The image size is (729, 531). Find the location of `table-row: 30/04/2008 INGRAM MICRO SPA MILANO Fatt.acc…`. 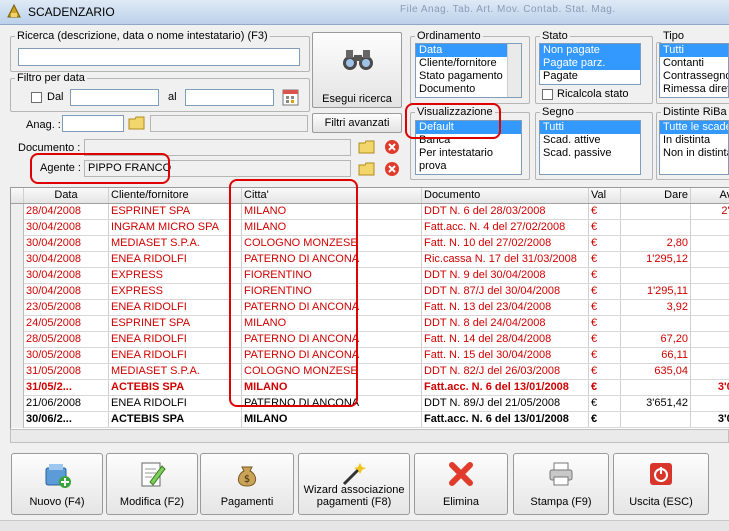

table-row: 30/04/2008 INGRAM MICRO SPA MILANO Fatt.acc… is located at coordinates (370, 228).